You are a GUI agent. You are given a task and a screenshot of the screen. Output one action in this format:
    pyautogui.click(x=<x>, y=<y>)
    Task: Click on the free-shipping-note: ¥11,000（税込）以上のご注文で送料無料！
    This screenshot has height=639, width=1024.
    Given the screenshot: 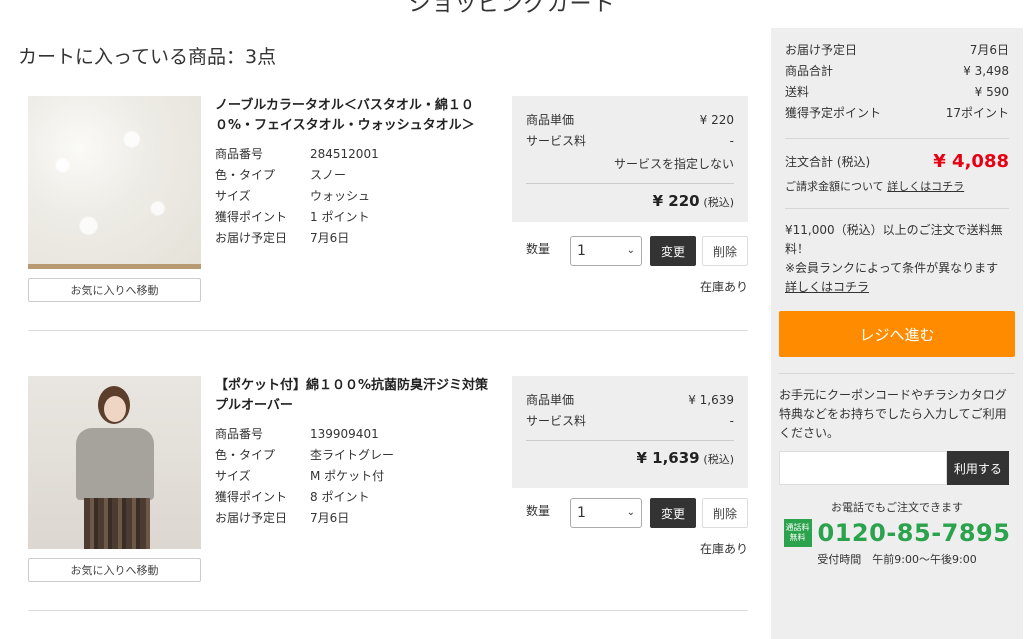 What is the action you would take?
    pyautogui.click(x=894, y=239)
    